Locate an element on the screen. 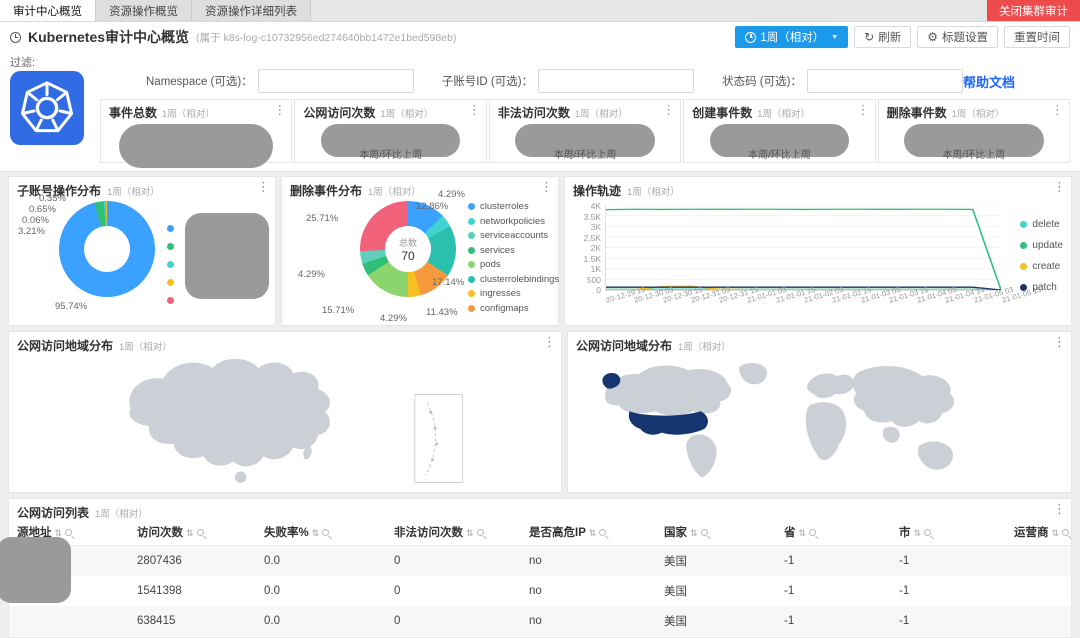 This screenshot has height=638, width=1080. column-header: 省 ⇅ is located at coordinates (833, 532).